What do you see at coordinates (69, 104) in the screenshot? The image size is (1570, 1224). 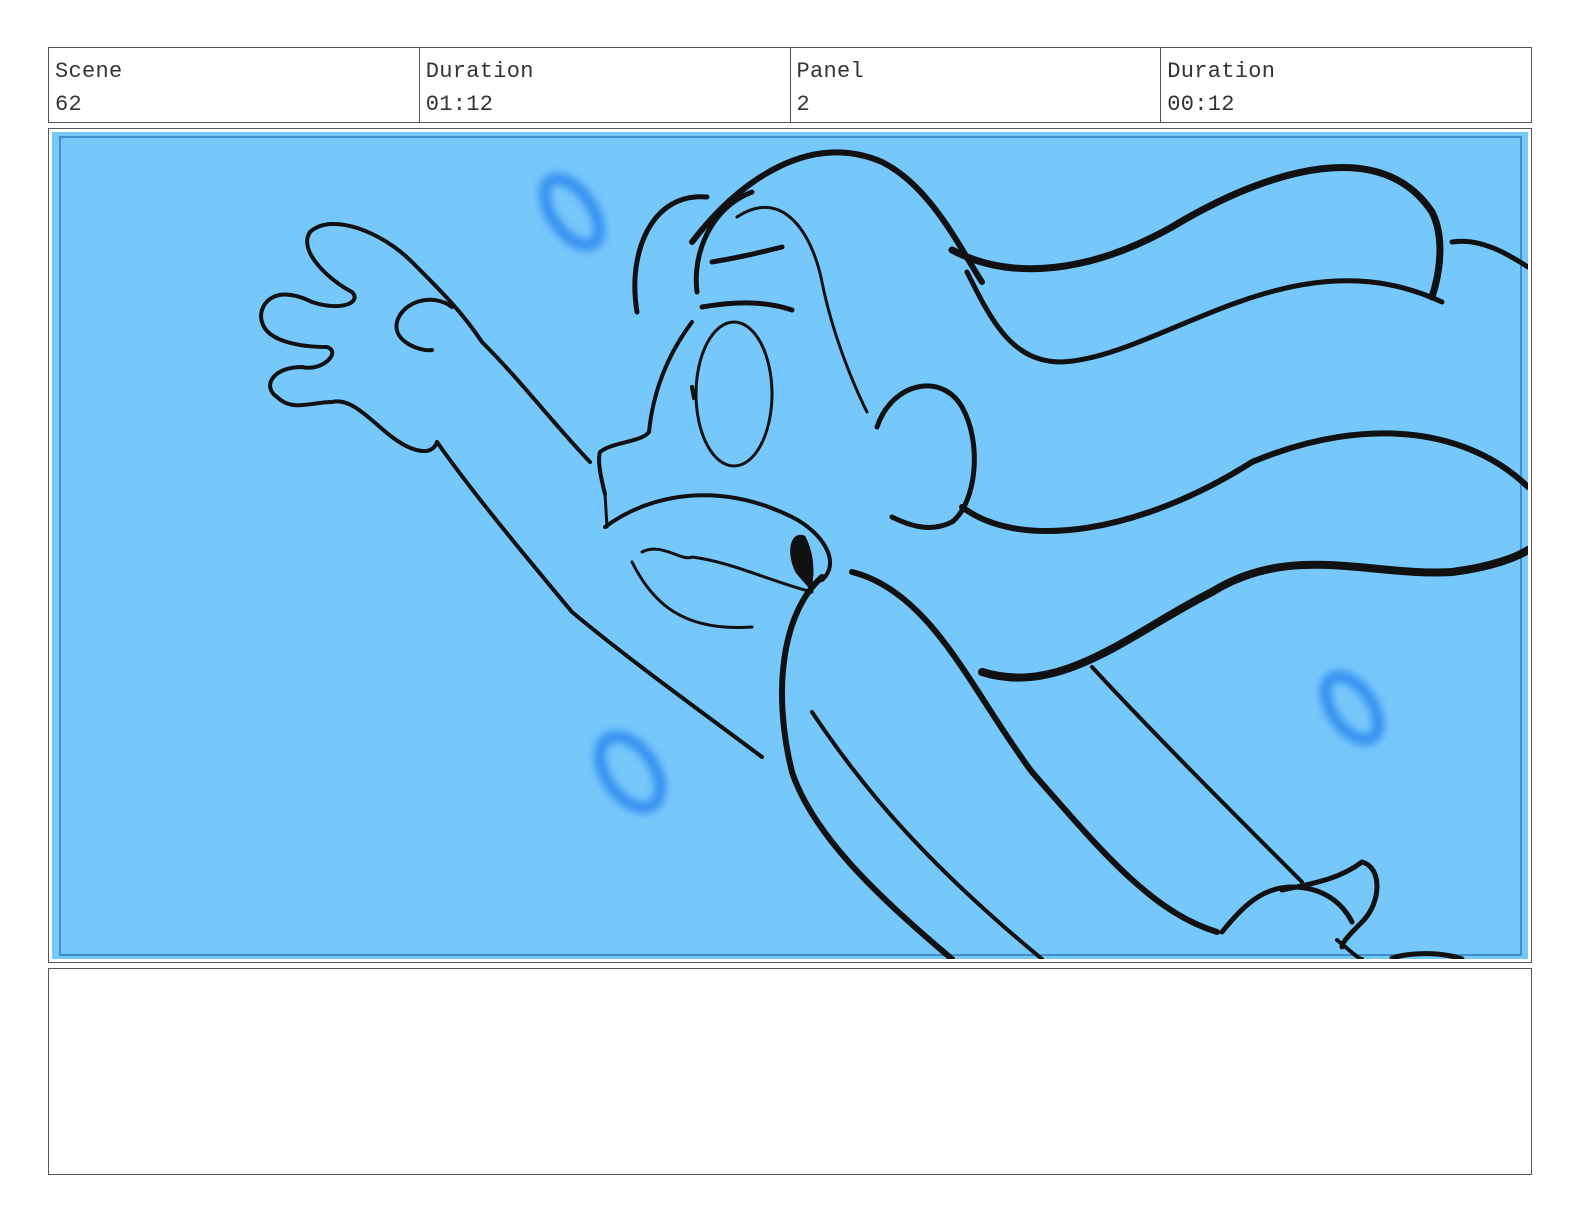 I see `scene-number: 62` at bounding box center [69, 104].